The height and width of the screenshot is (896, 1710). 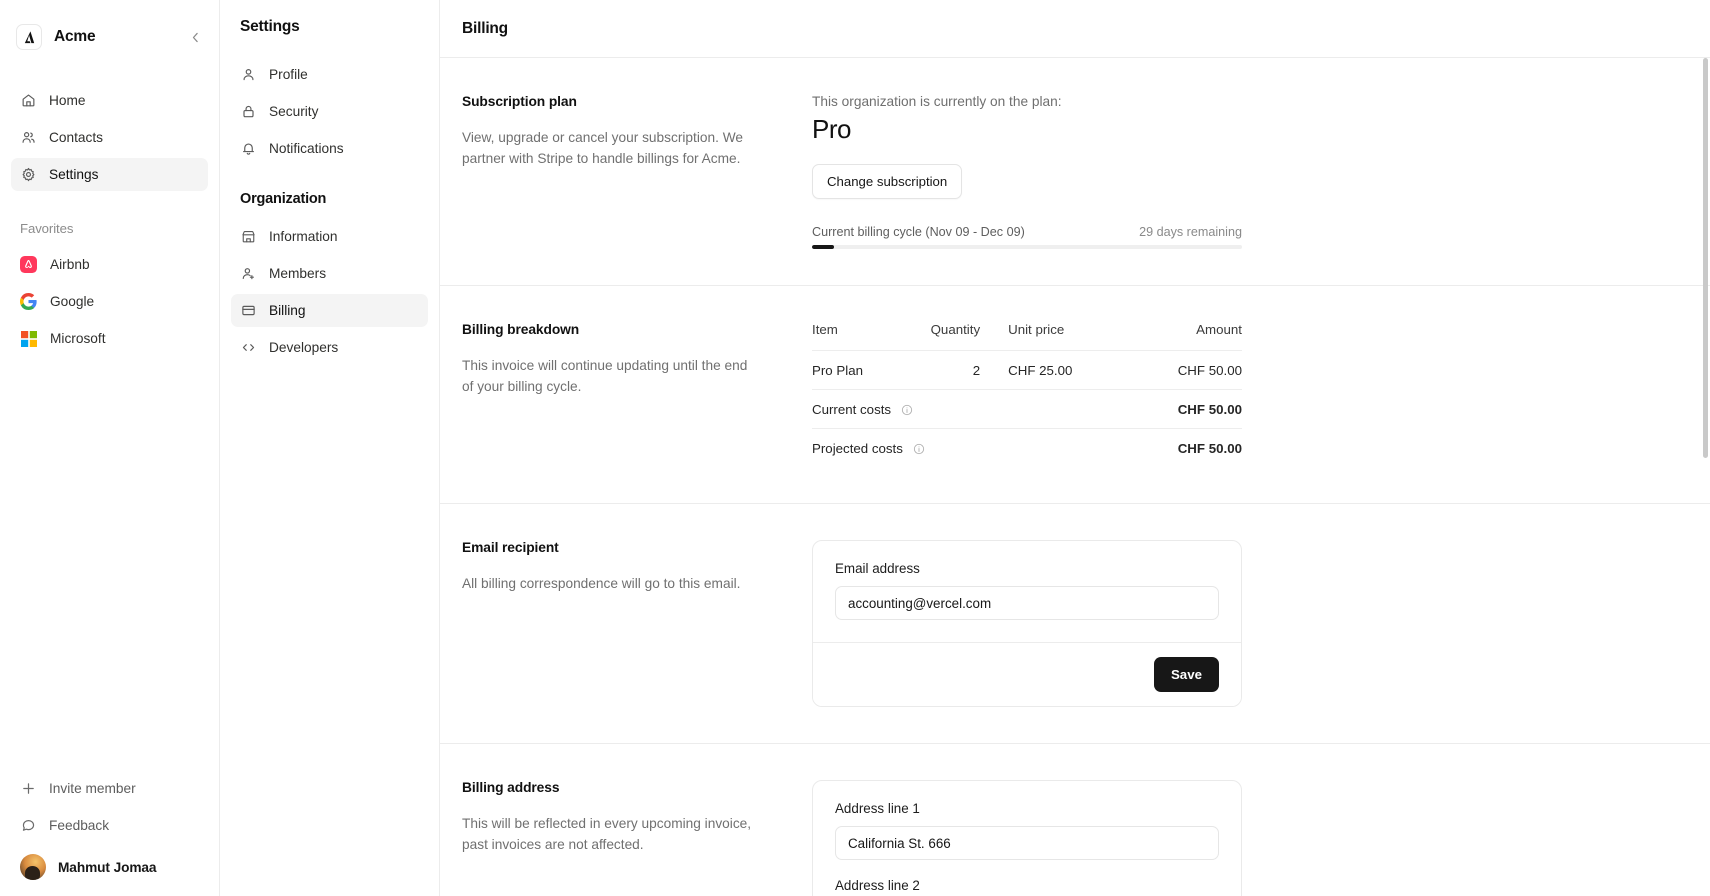 What do you see at coordinates (109, 174) in the screenshot?
I see `sidebar-item-settings: Settings` at bounding box center [109, 174].